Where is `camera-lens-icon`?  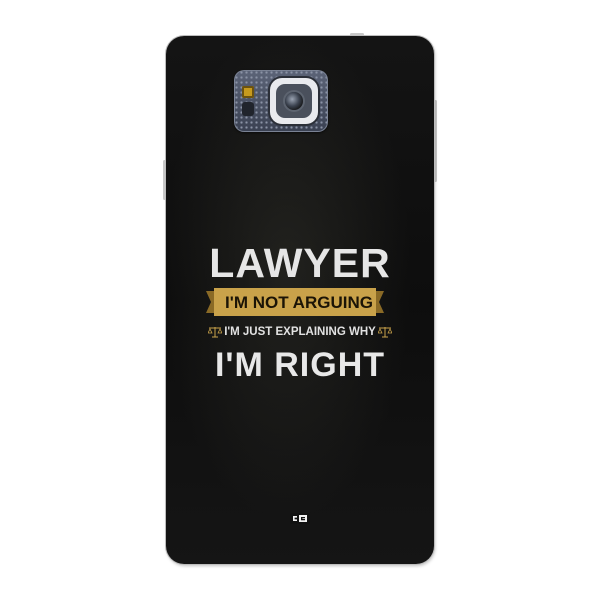 camera-lens-icon is located at coordinates (294, 101).